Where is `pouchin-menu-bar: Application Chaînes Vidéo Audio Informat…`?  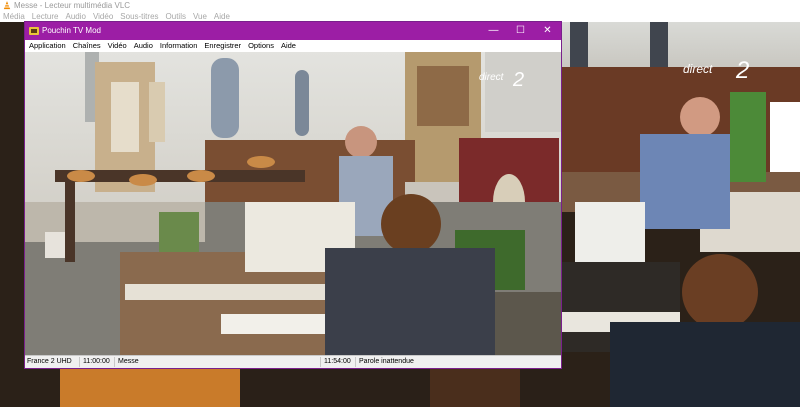 pouchin-menu-bar: Application Chaînes Vidéo Audio Informat… is located at coordinates (293, 46).